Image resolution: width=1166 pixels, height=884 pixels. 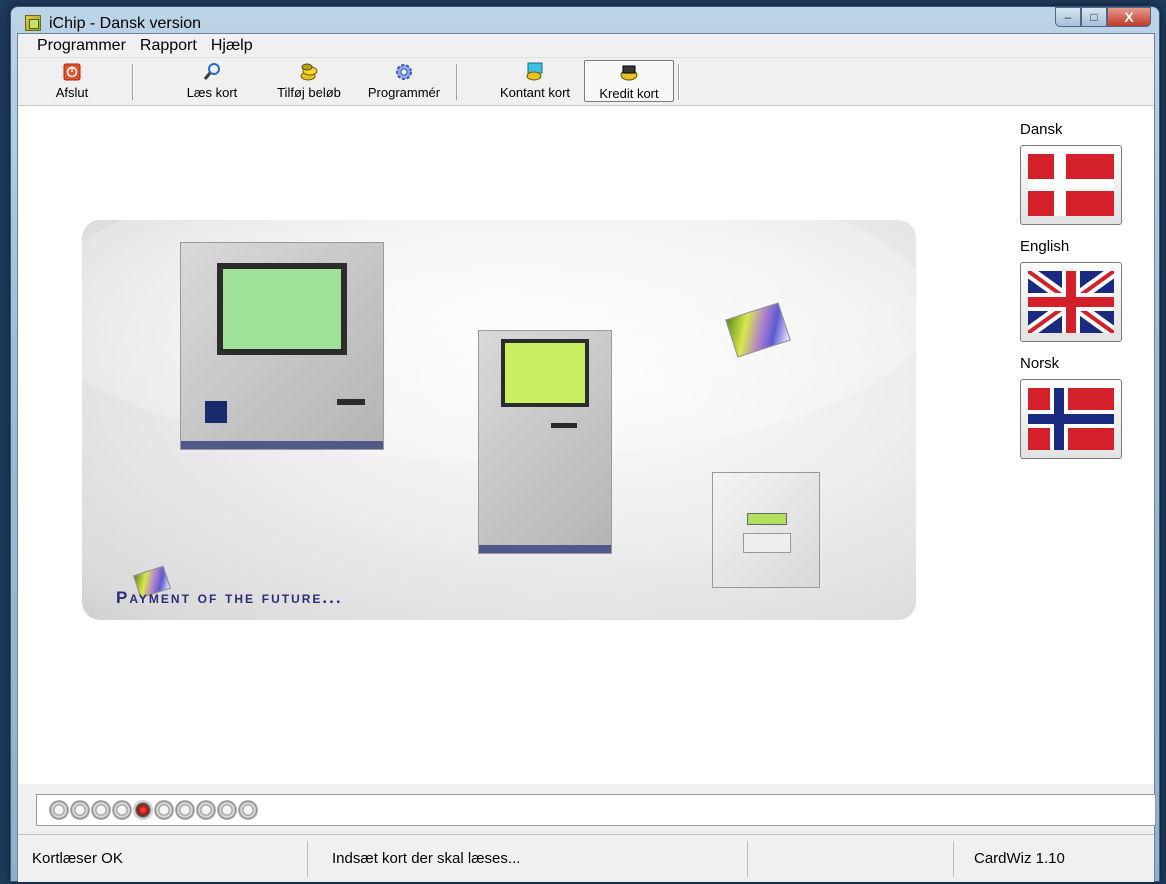 What do you see at coordinates (596, 810) in the screenshot?
I see `progress-indicator` at bounding box center [596, 810].